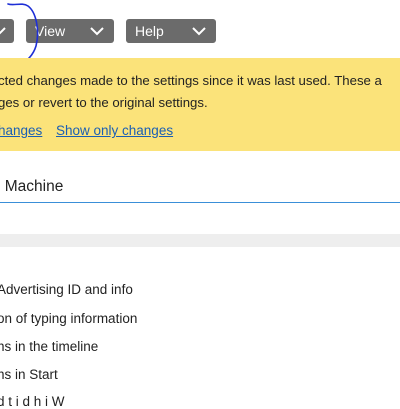 The height and width of the screenshot is (409, 400). Describe the element at coordinates (200, 182) in the screenshot. I see `section-header: l Machine` at that location.